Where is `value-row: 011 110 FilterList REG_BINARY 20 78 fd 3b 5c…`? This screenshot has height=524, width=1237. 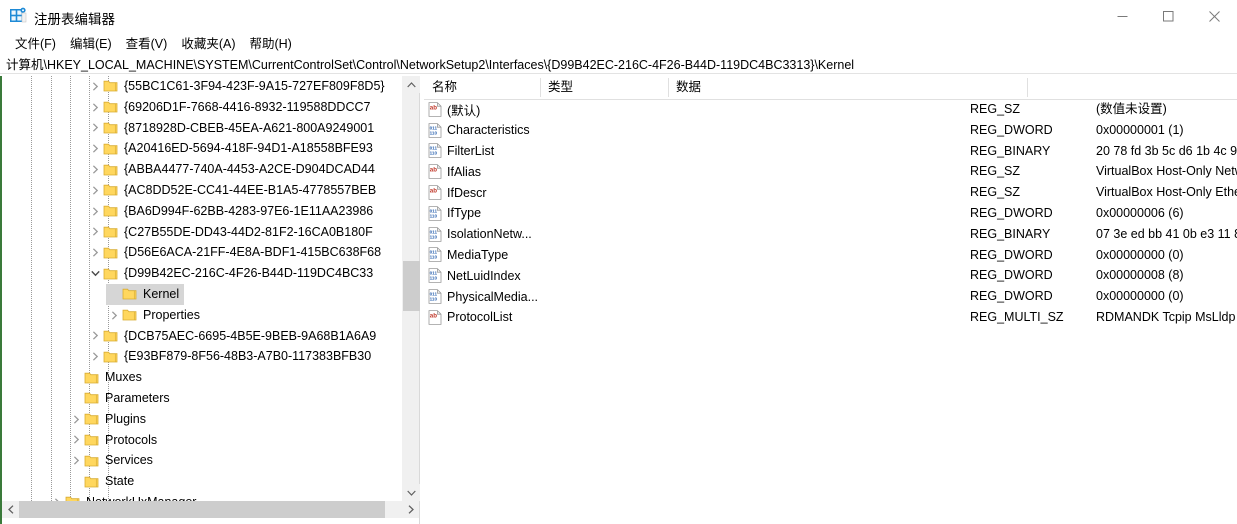
value-row: 011 110 FilterList REG_BINARY 20 78 fd 3b 5c… is located at coordinates (830, 151).